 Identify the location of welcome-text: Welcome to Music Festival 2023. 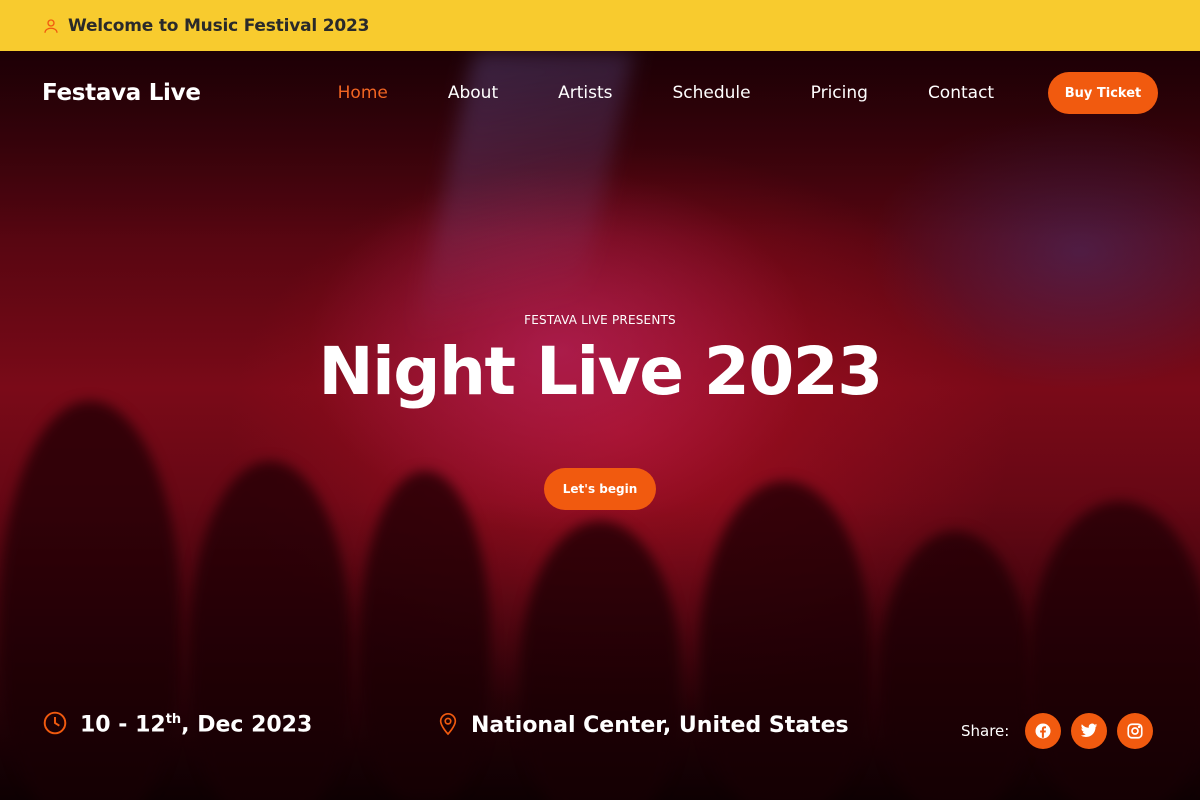
(219, 25).